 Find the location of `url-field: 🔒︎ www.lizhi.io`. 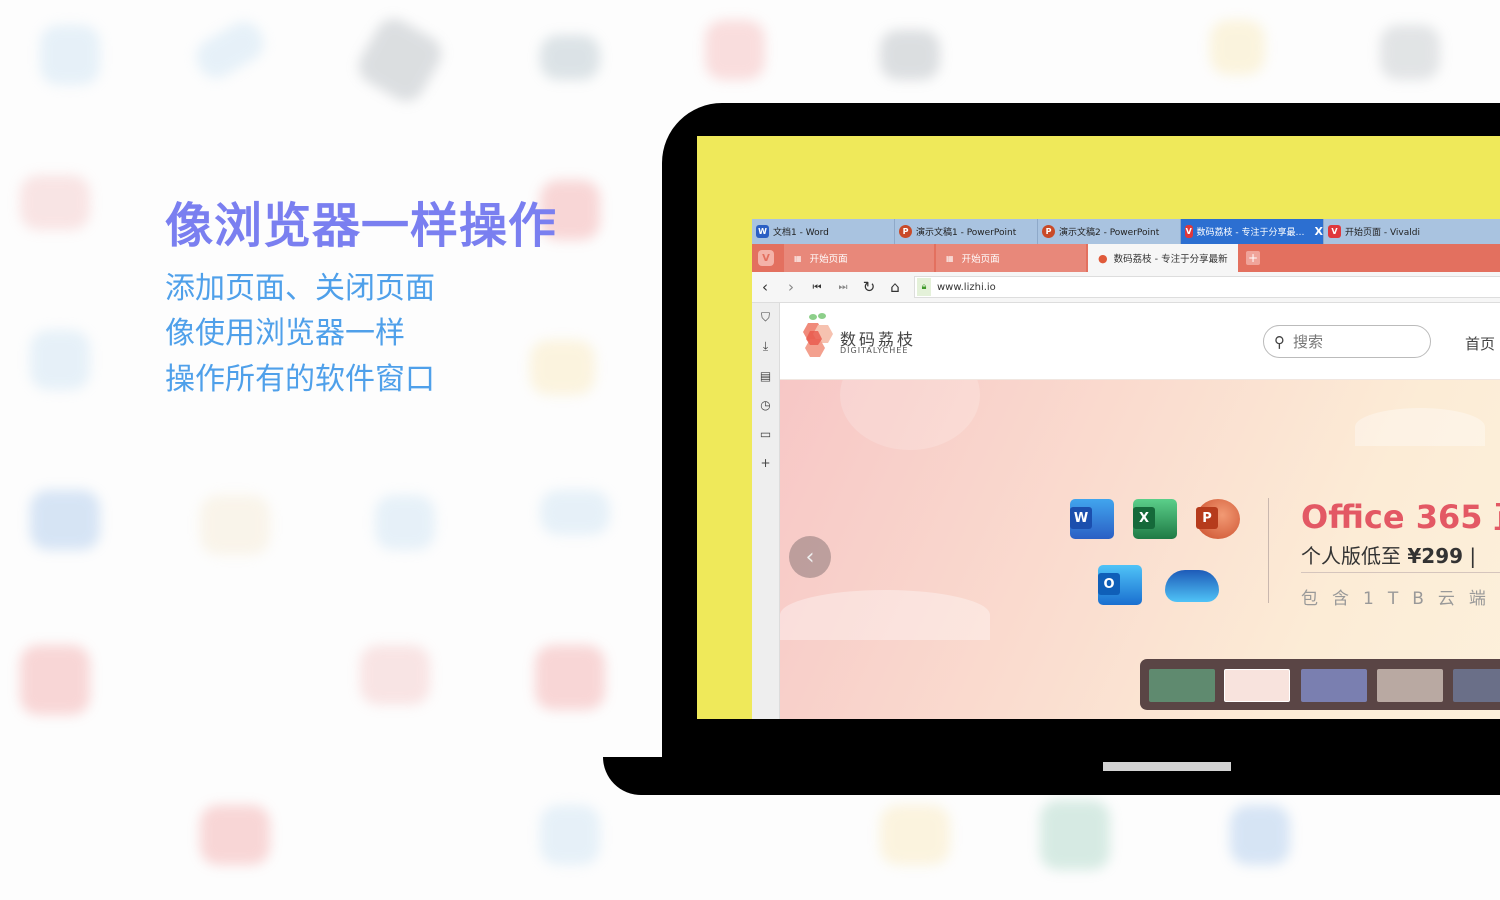

url-field: 🔒︎ www.lizhi.io is located at coordinates (1207, 287).